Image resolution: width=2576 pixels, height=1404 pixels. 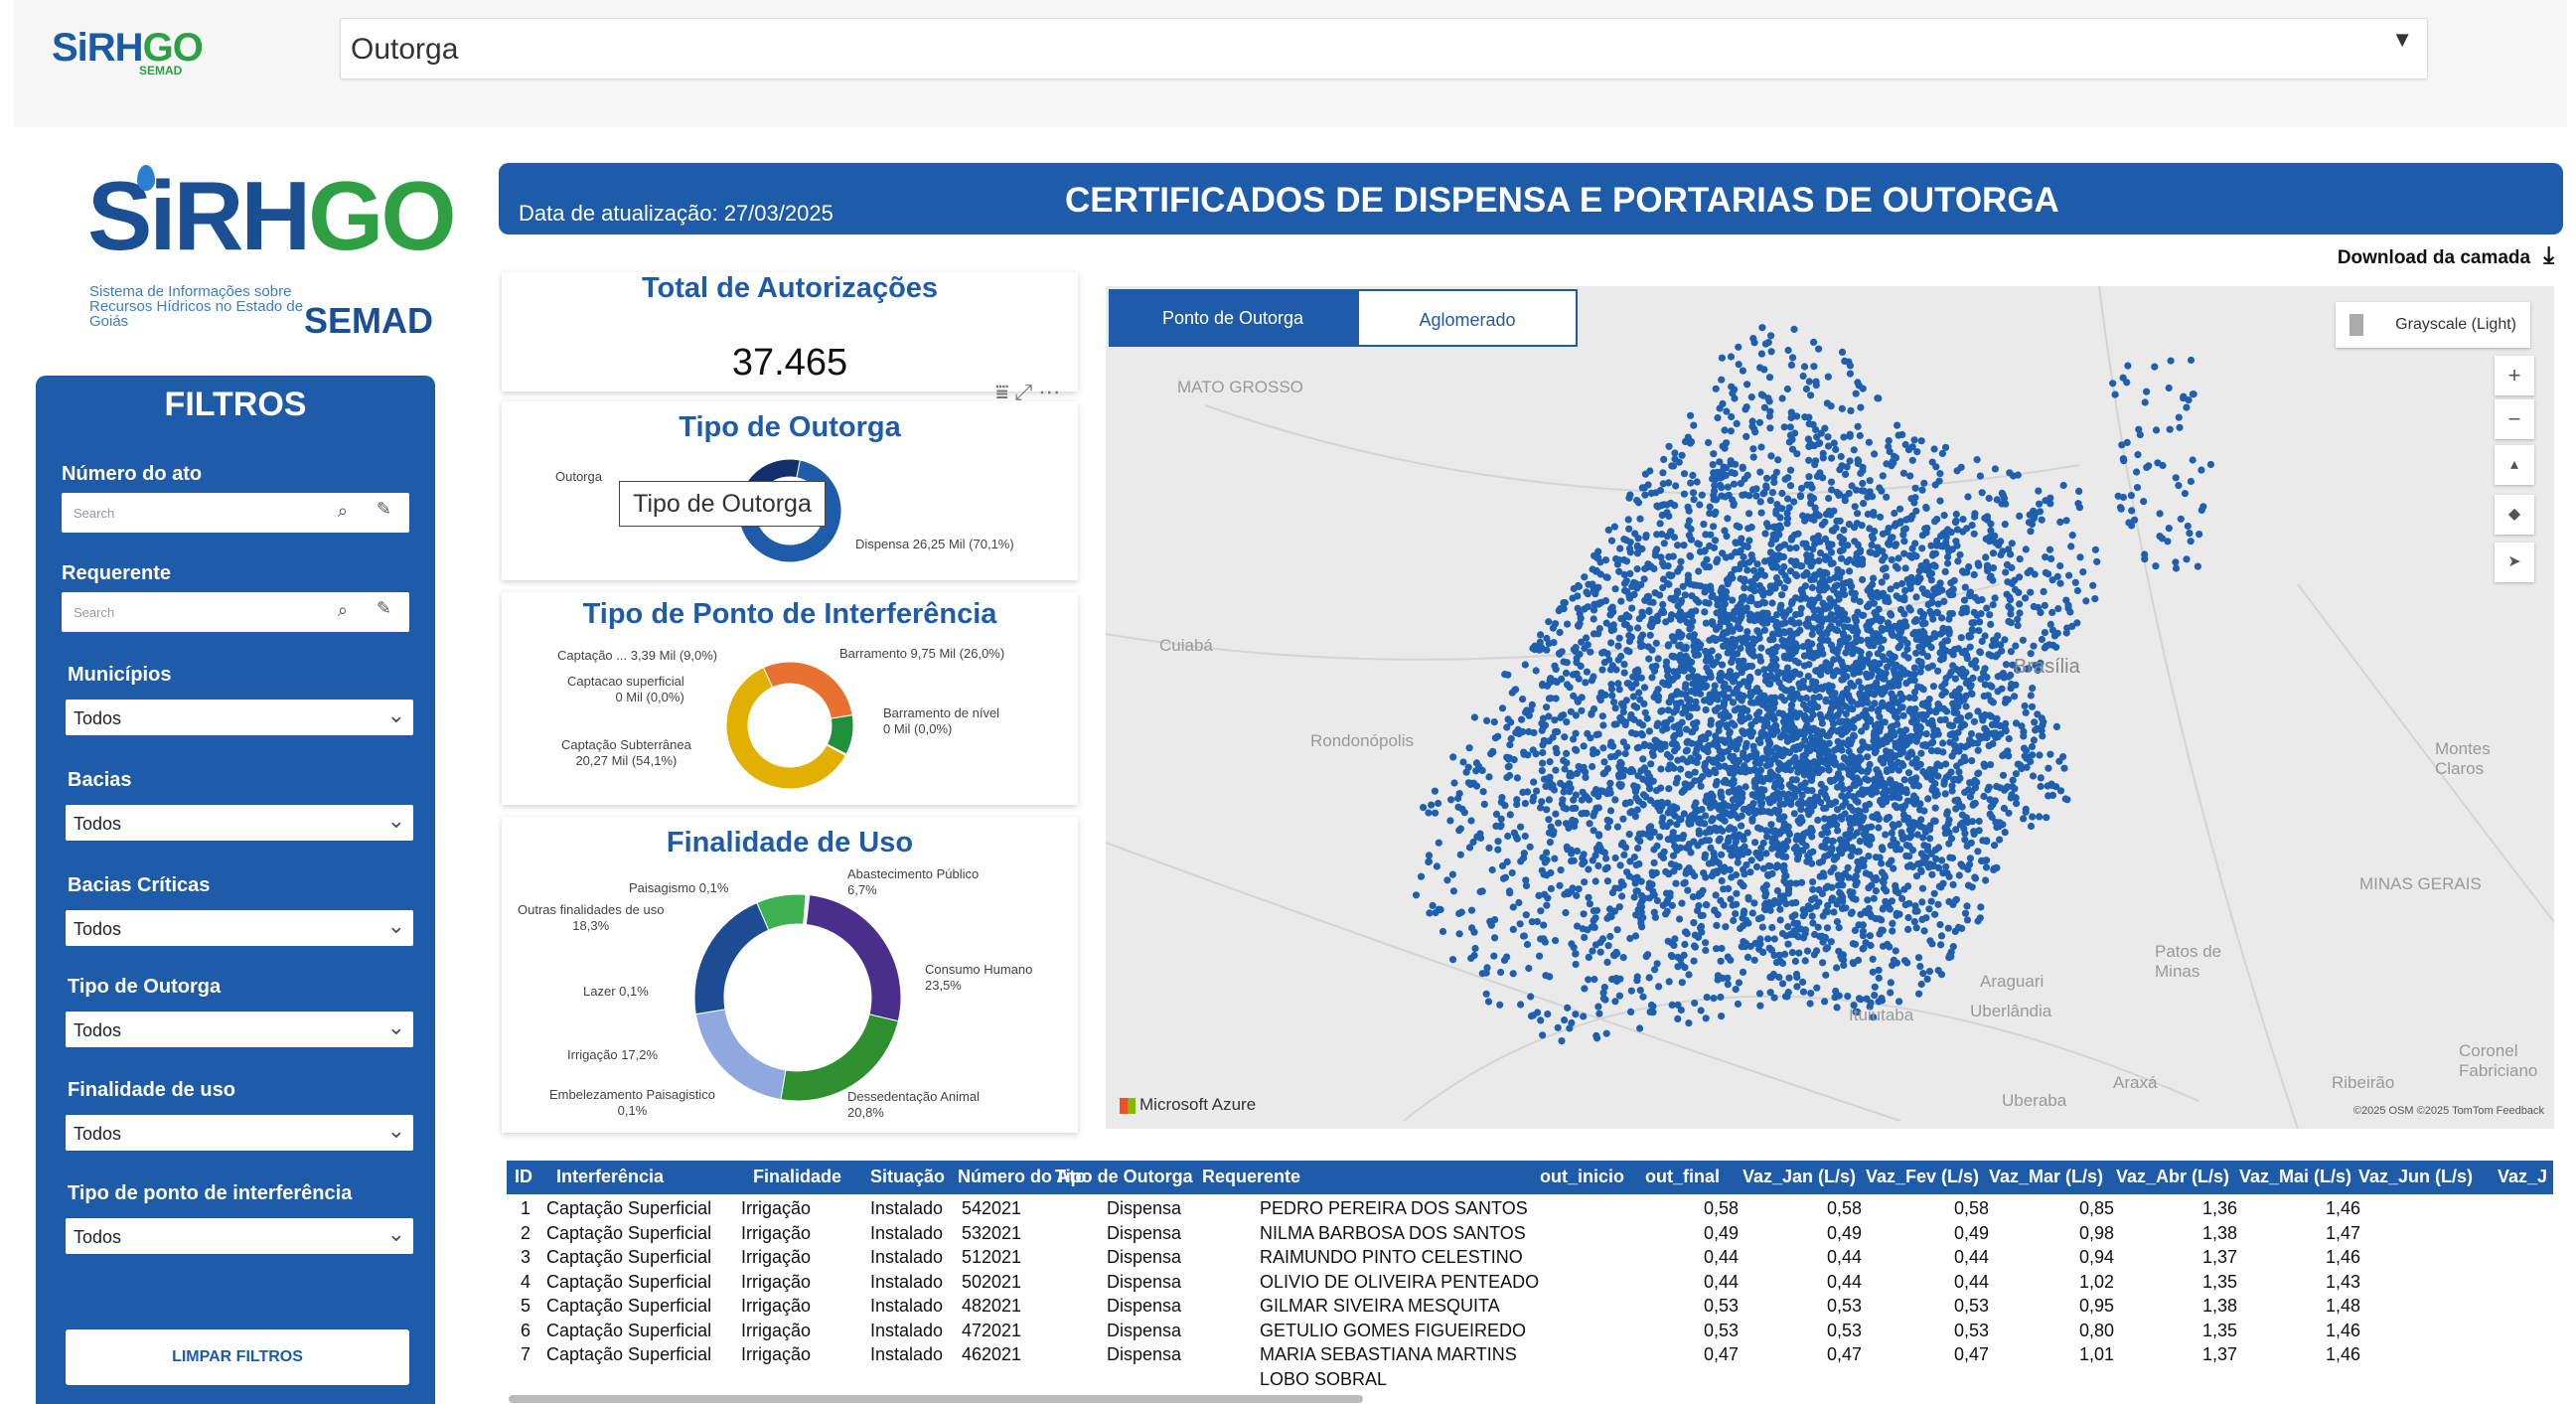 What do you see at coordinates (239, 717) in the screenshot?
I see `municipios-dropdown: Todos ⌄` at bounding box center [239, 717].